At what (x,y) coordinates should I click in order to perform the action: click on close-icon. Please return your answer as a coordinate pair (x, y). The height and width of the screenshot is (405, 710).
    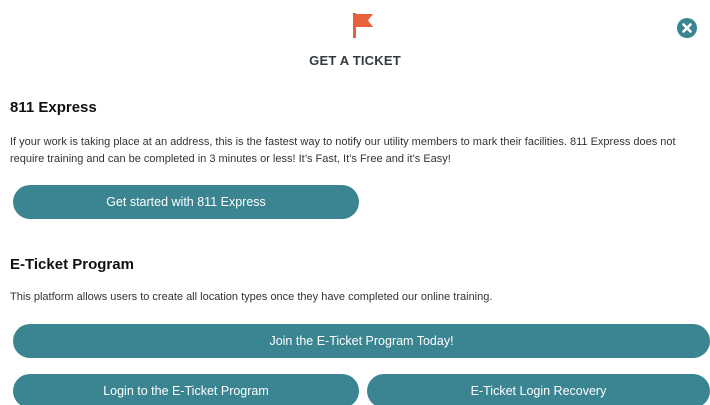
    Looking at the image, I should click on (687, 28).